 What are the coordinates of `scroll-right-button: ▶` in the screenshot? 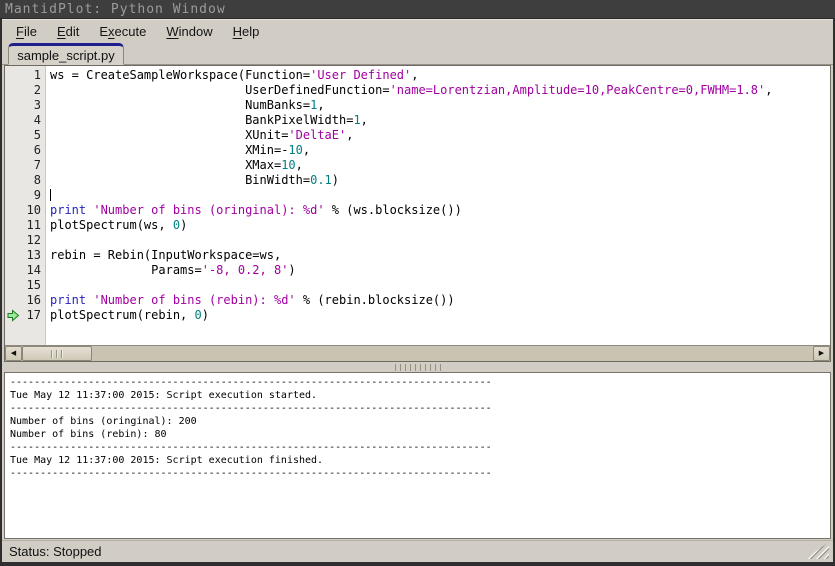 It's located at (821, 353).